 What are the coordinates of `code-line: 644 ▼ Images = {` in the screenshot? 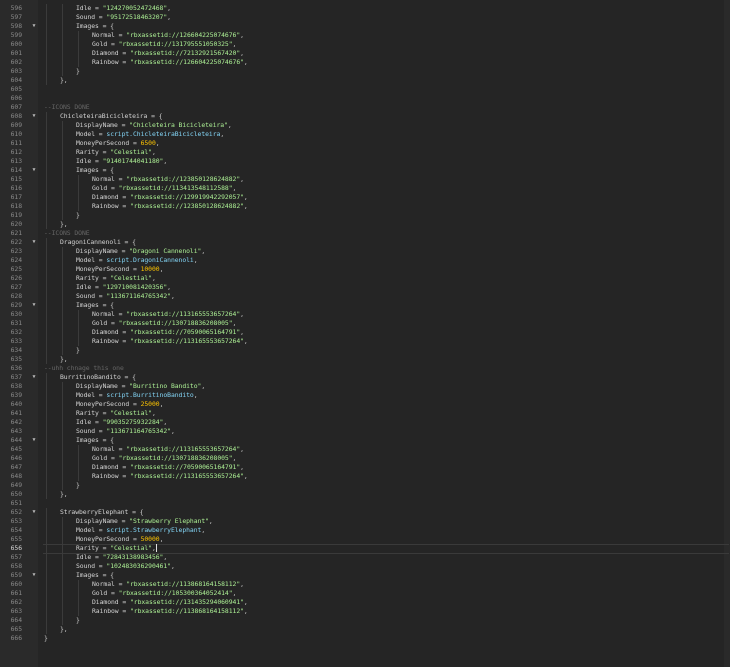 It's located at (365, 440).